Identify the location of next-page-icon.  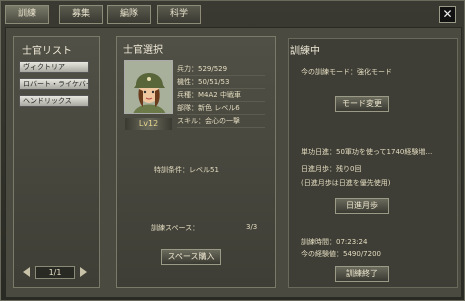
(83, 272).